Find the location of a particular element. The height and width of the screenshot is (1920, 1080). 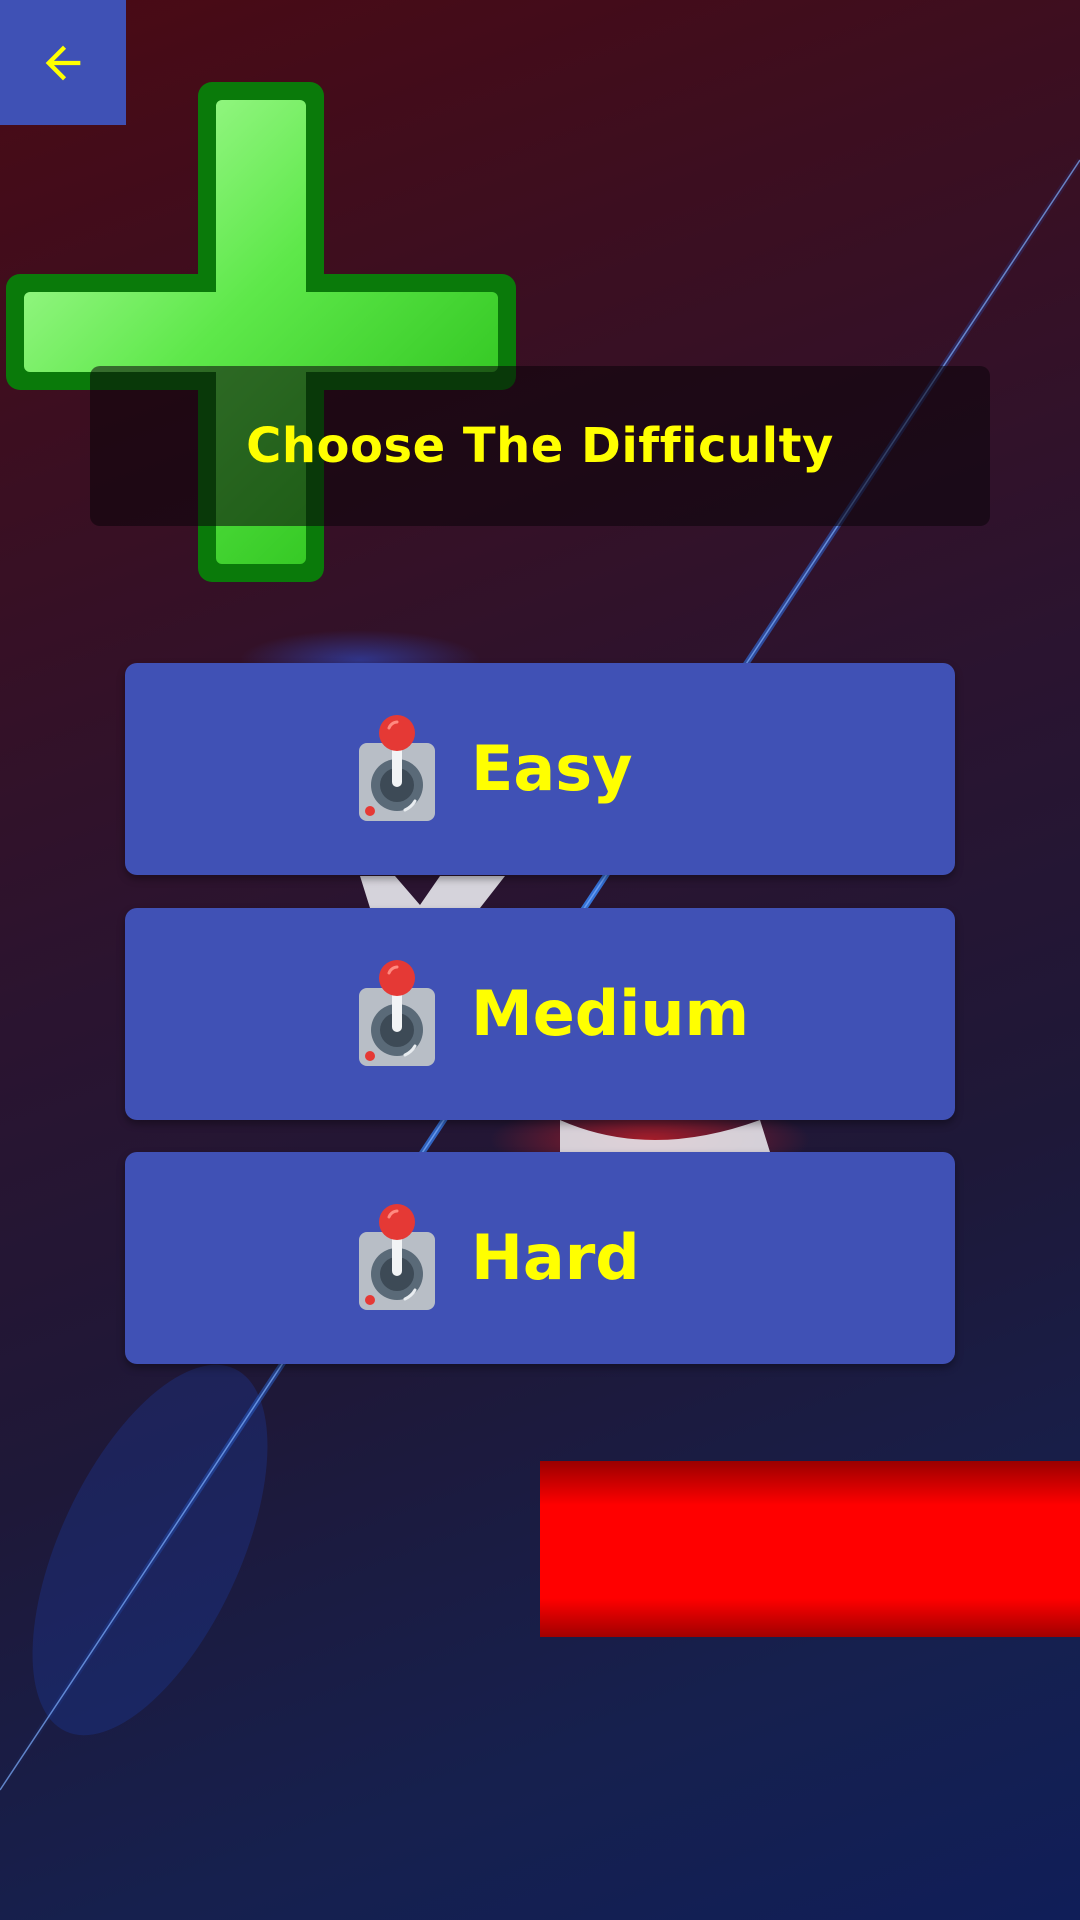

hard-label: Hard is located at coordinates (555, 1257).